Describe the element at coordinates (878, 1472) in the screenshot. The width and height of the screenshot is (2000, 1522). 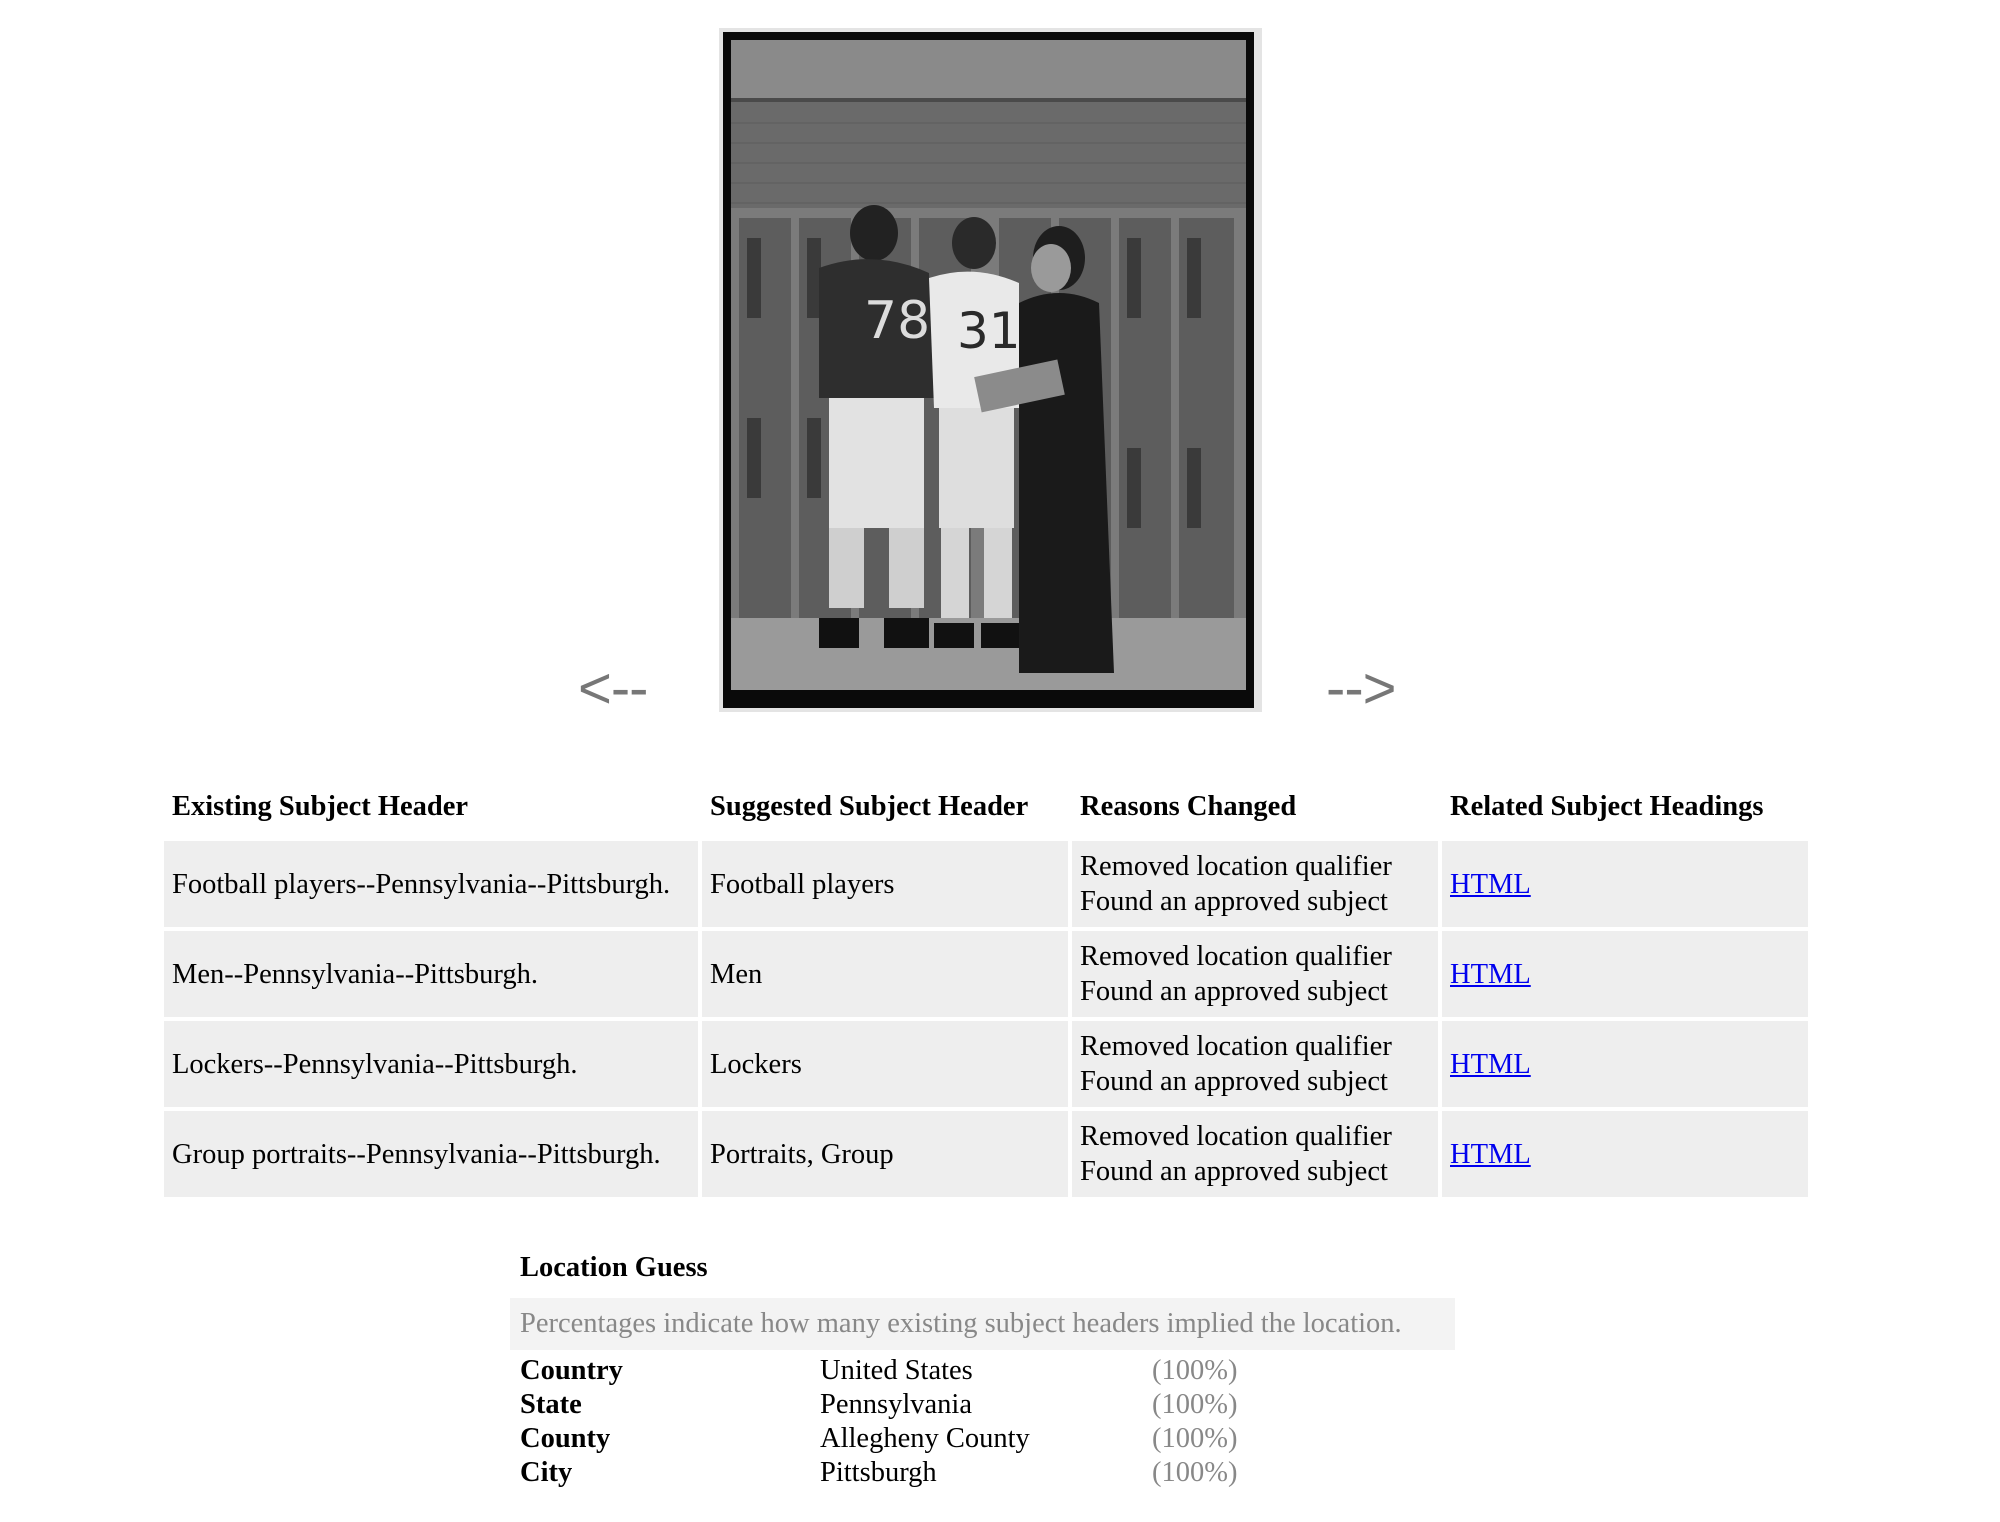
I see `location-value: Pittsburgh` at that location.